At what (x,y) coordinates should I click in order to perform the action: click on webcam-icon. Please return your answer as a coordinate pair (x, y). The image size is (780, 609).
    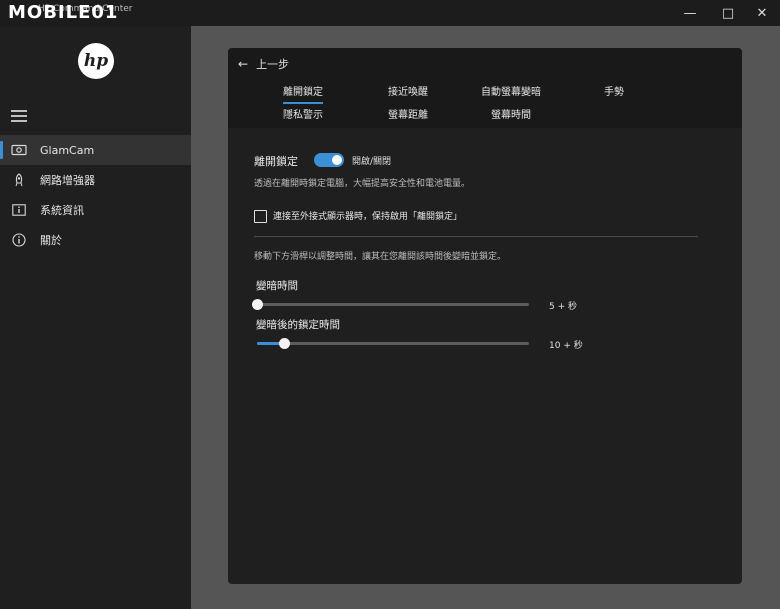
    Looking at the image, I should click on (19, 150).